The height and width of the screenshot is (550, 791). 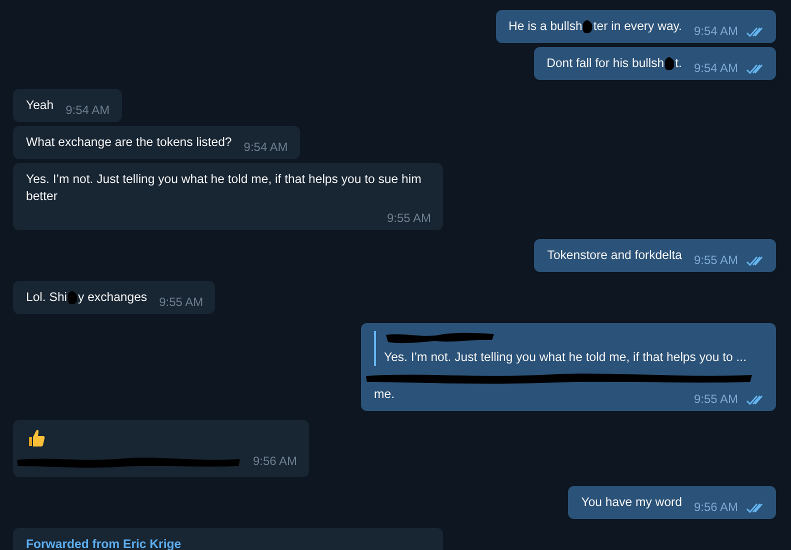 I want to click on message-text: What exchange are the tokens listed?, so click(x=129, y=142).